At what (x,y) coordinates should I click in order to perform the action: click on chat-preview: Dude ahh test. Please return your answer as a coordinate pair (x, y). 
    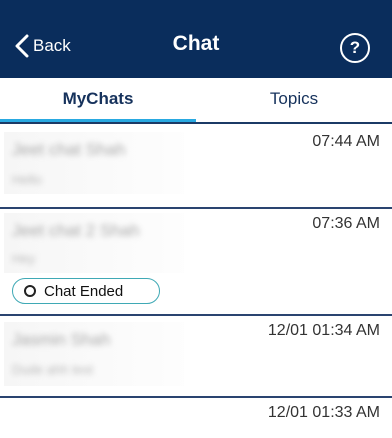
    Looking at the image, I should click on (52, 369).